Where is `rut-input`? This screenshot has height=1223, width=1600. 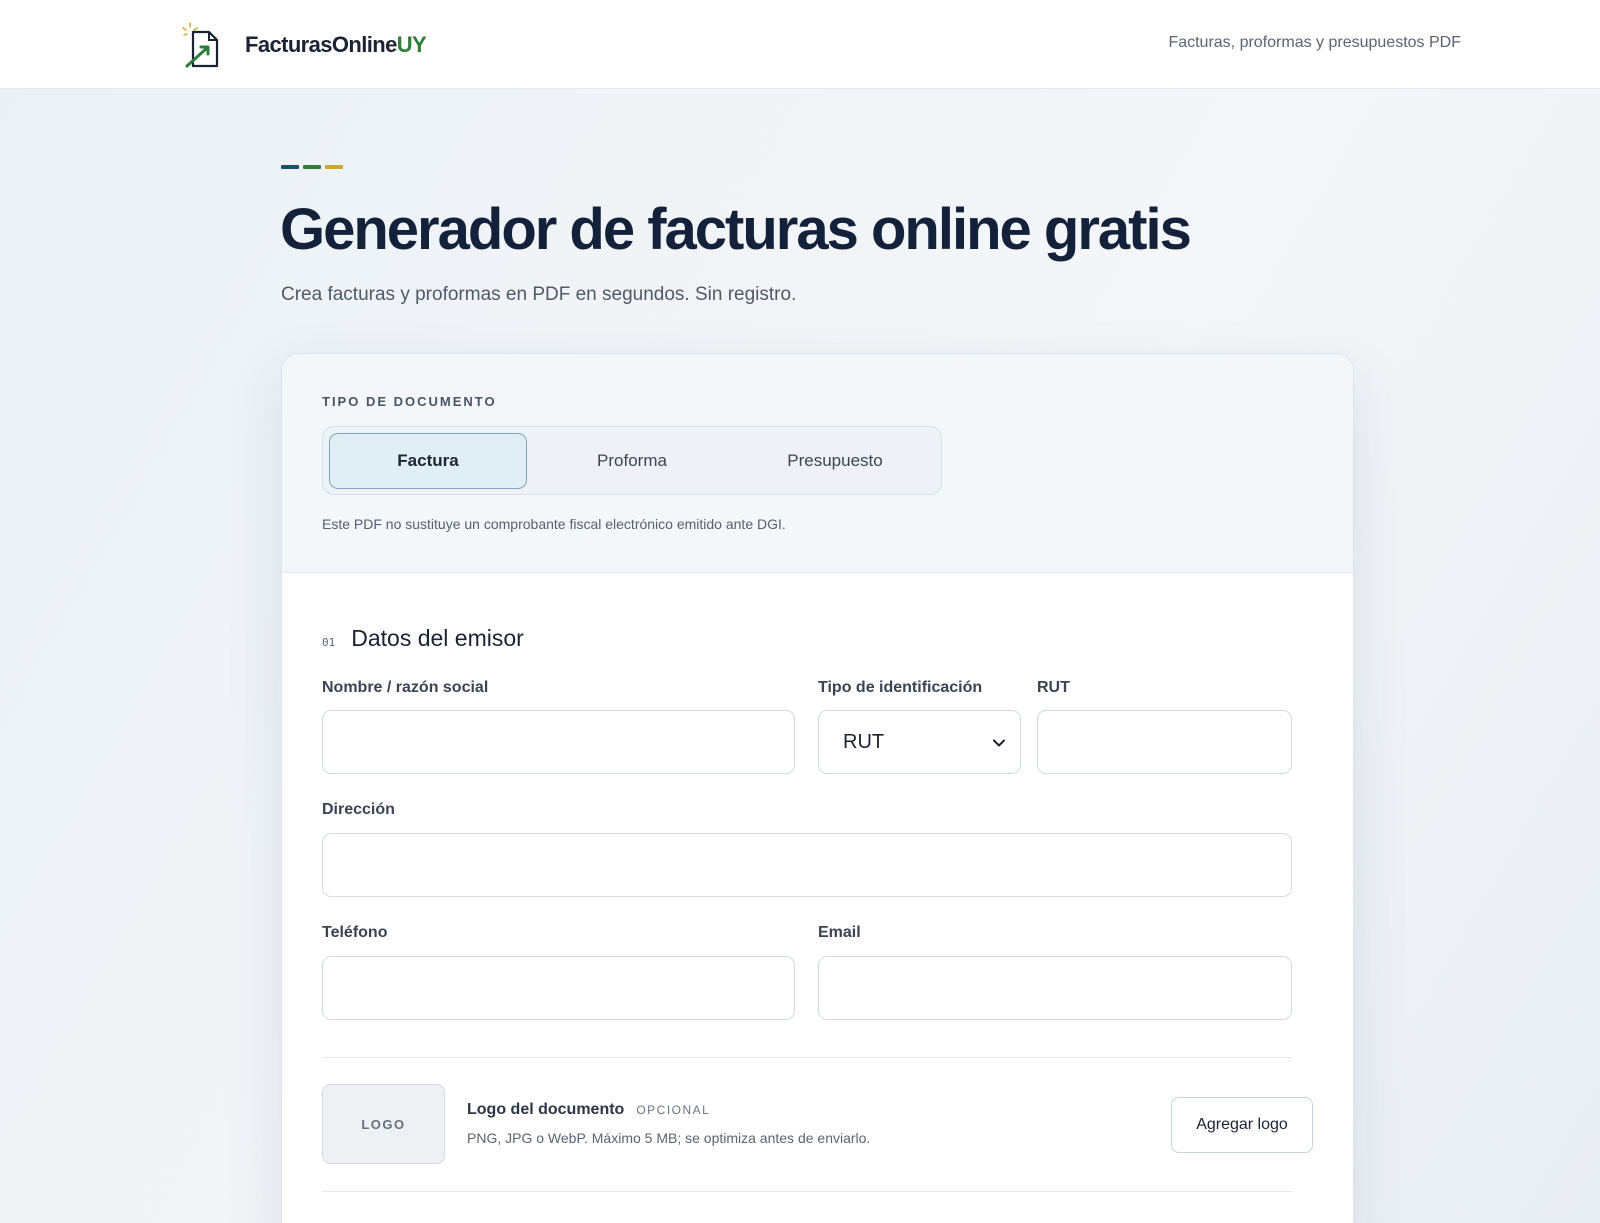 rut-input is located at coordinates (1164, 742).